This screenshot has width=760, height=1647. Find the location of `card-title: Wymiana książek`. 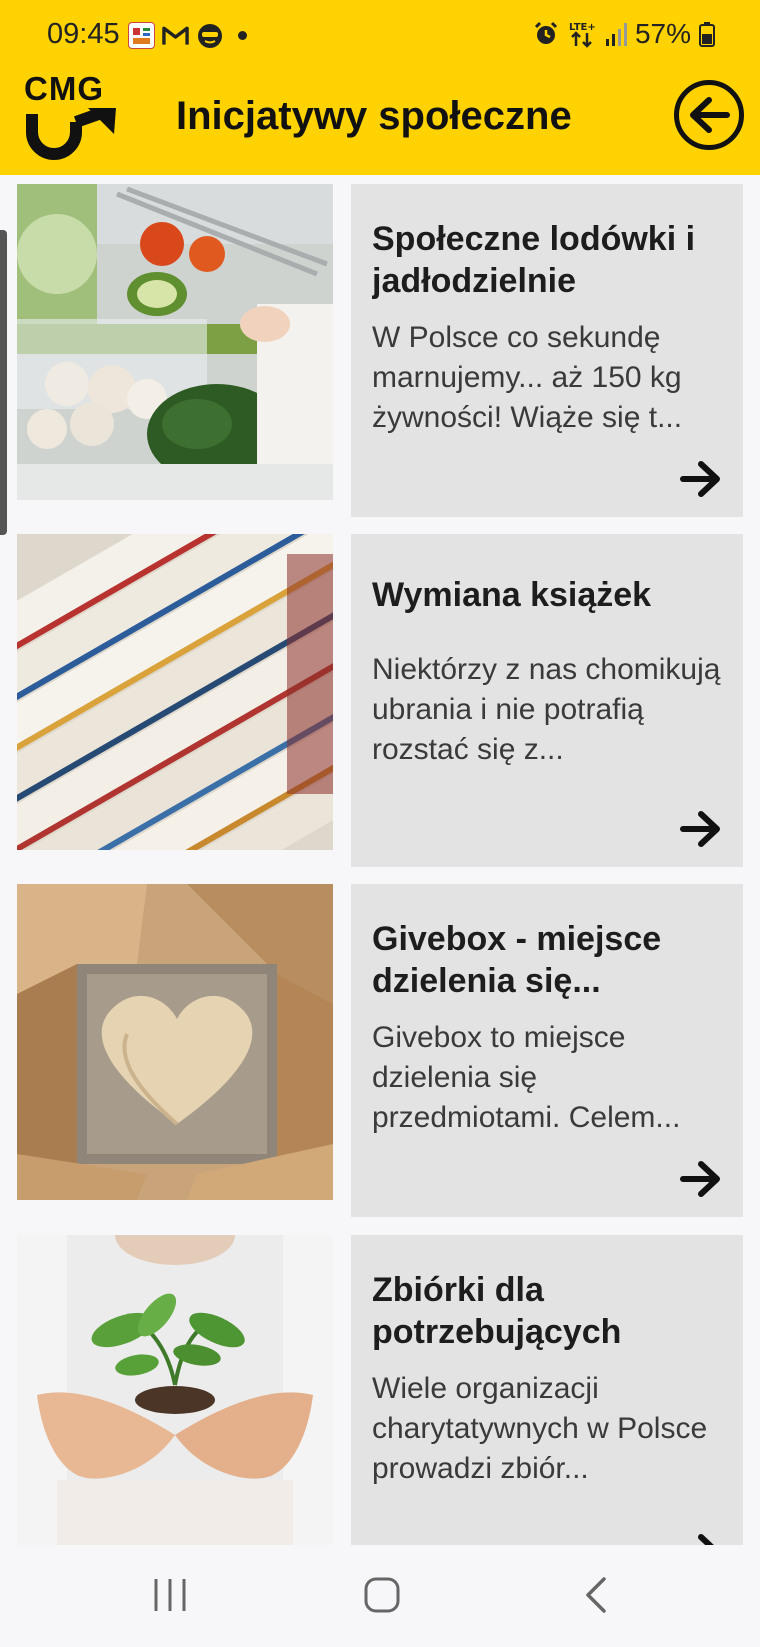

card-title: Wymiana książek is located at coordinates (512, 595).